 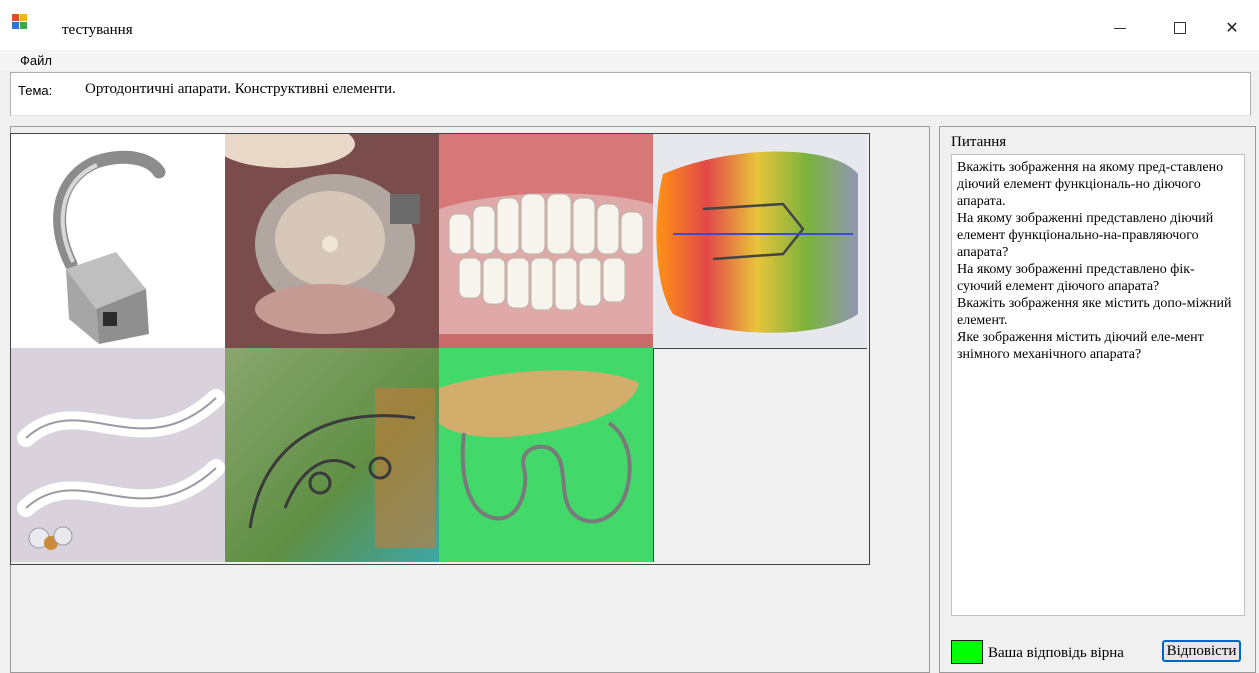 What do you see at coordinates (35, 90) in the screenshot?
I see `topic-label: Тема:` at bounding box center [35, 90].